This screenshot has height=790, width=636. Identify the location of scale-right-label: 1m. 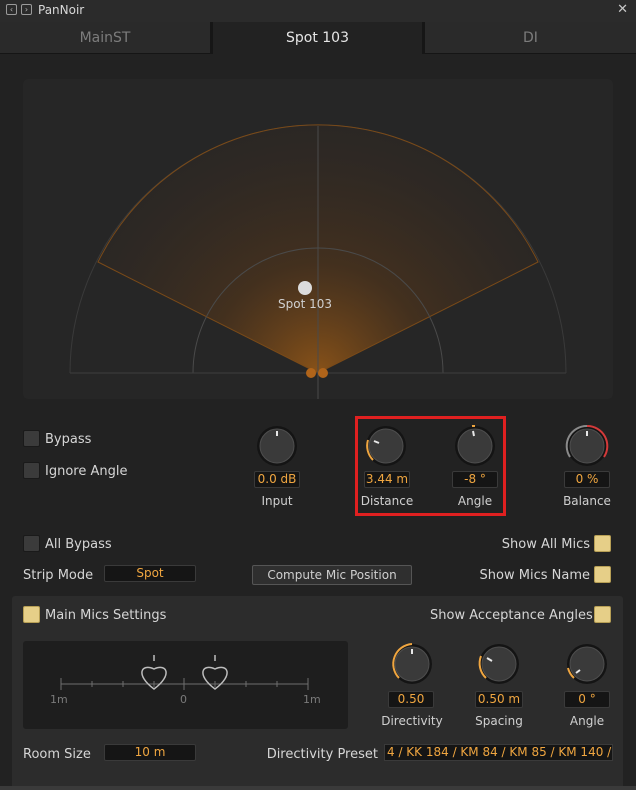
(312, 699).